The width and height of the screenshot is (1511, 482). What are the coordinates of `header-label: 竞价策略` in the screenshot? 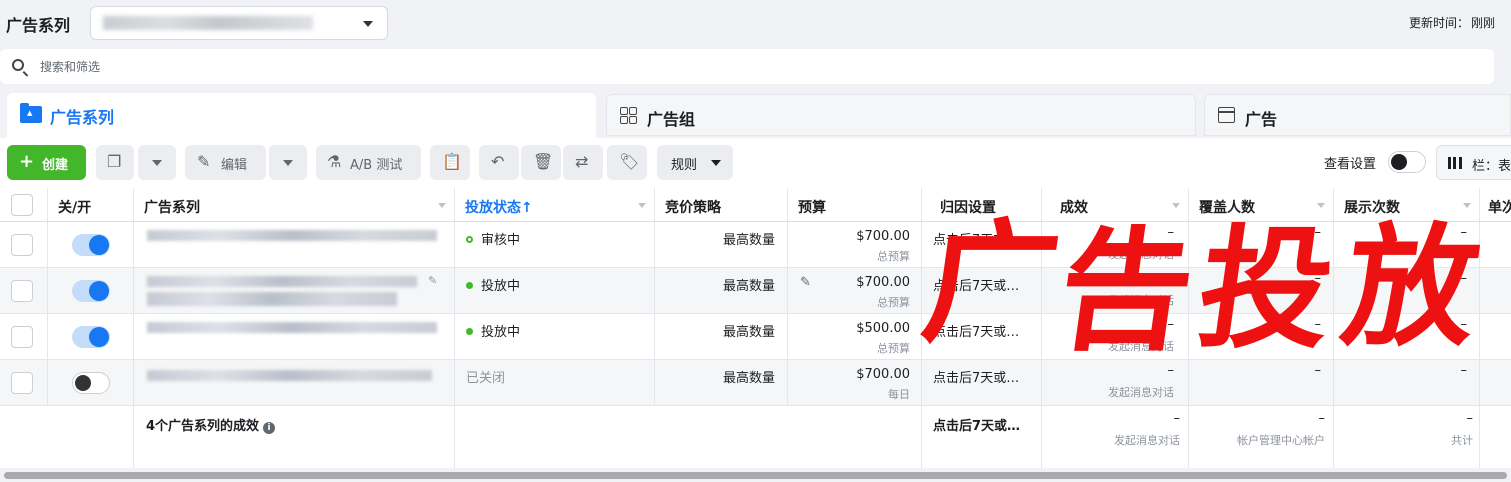 It's located at (693, 208).